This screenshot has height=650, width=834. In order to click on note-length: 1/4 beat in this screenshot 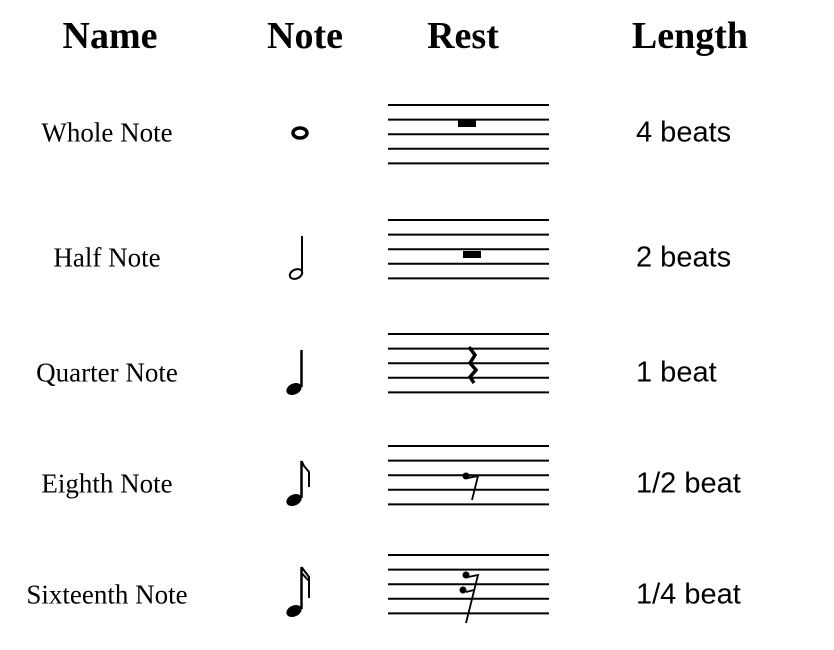, I will do `click(688, 594)`.